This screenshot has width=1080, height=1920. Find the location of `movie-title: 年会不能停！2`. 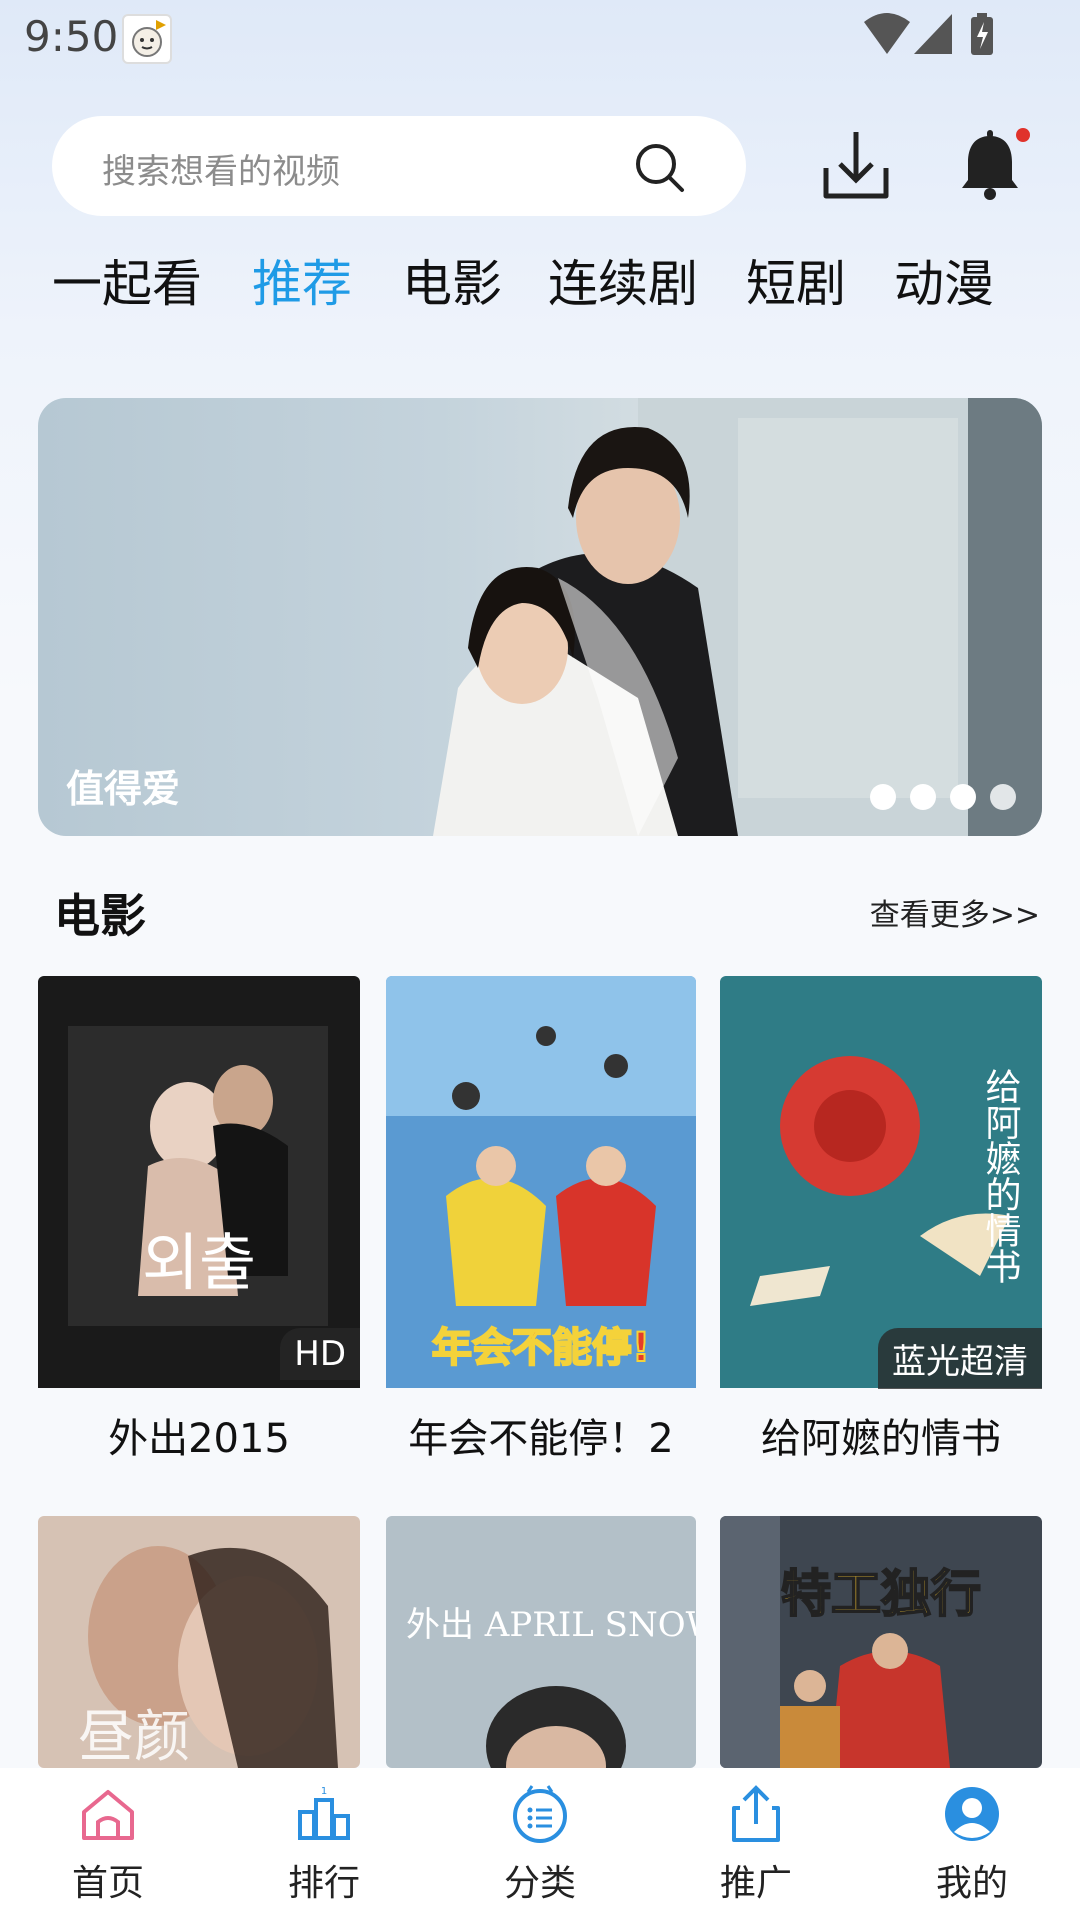

movie-title: 年会不能停！2 is located at coordinates (541, 1439).